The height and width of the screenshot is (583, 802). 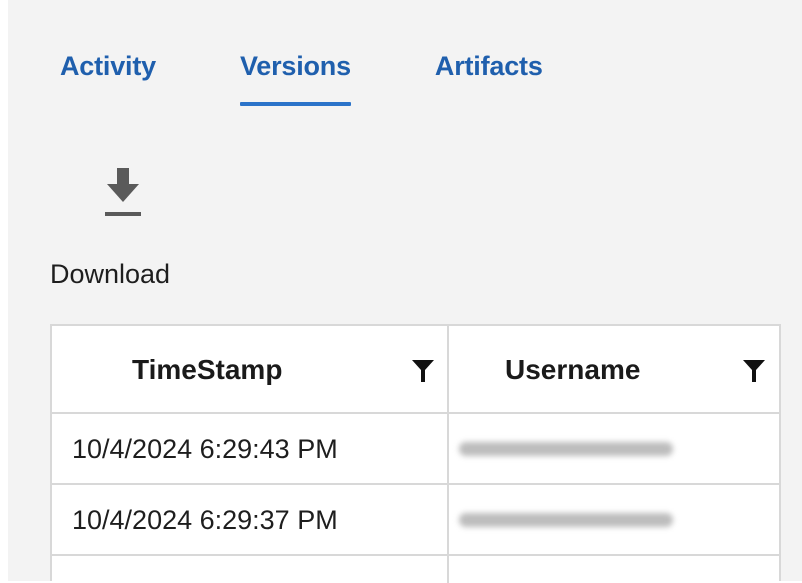 What do you see at coordinates (205, 449) in the screenshot?
I see `timestamp-value: 10/4/2024 6:29:43 PM` at bounding box center [205, 449].